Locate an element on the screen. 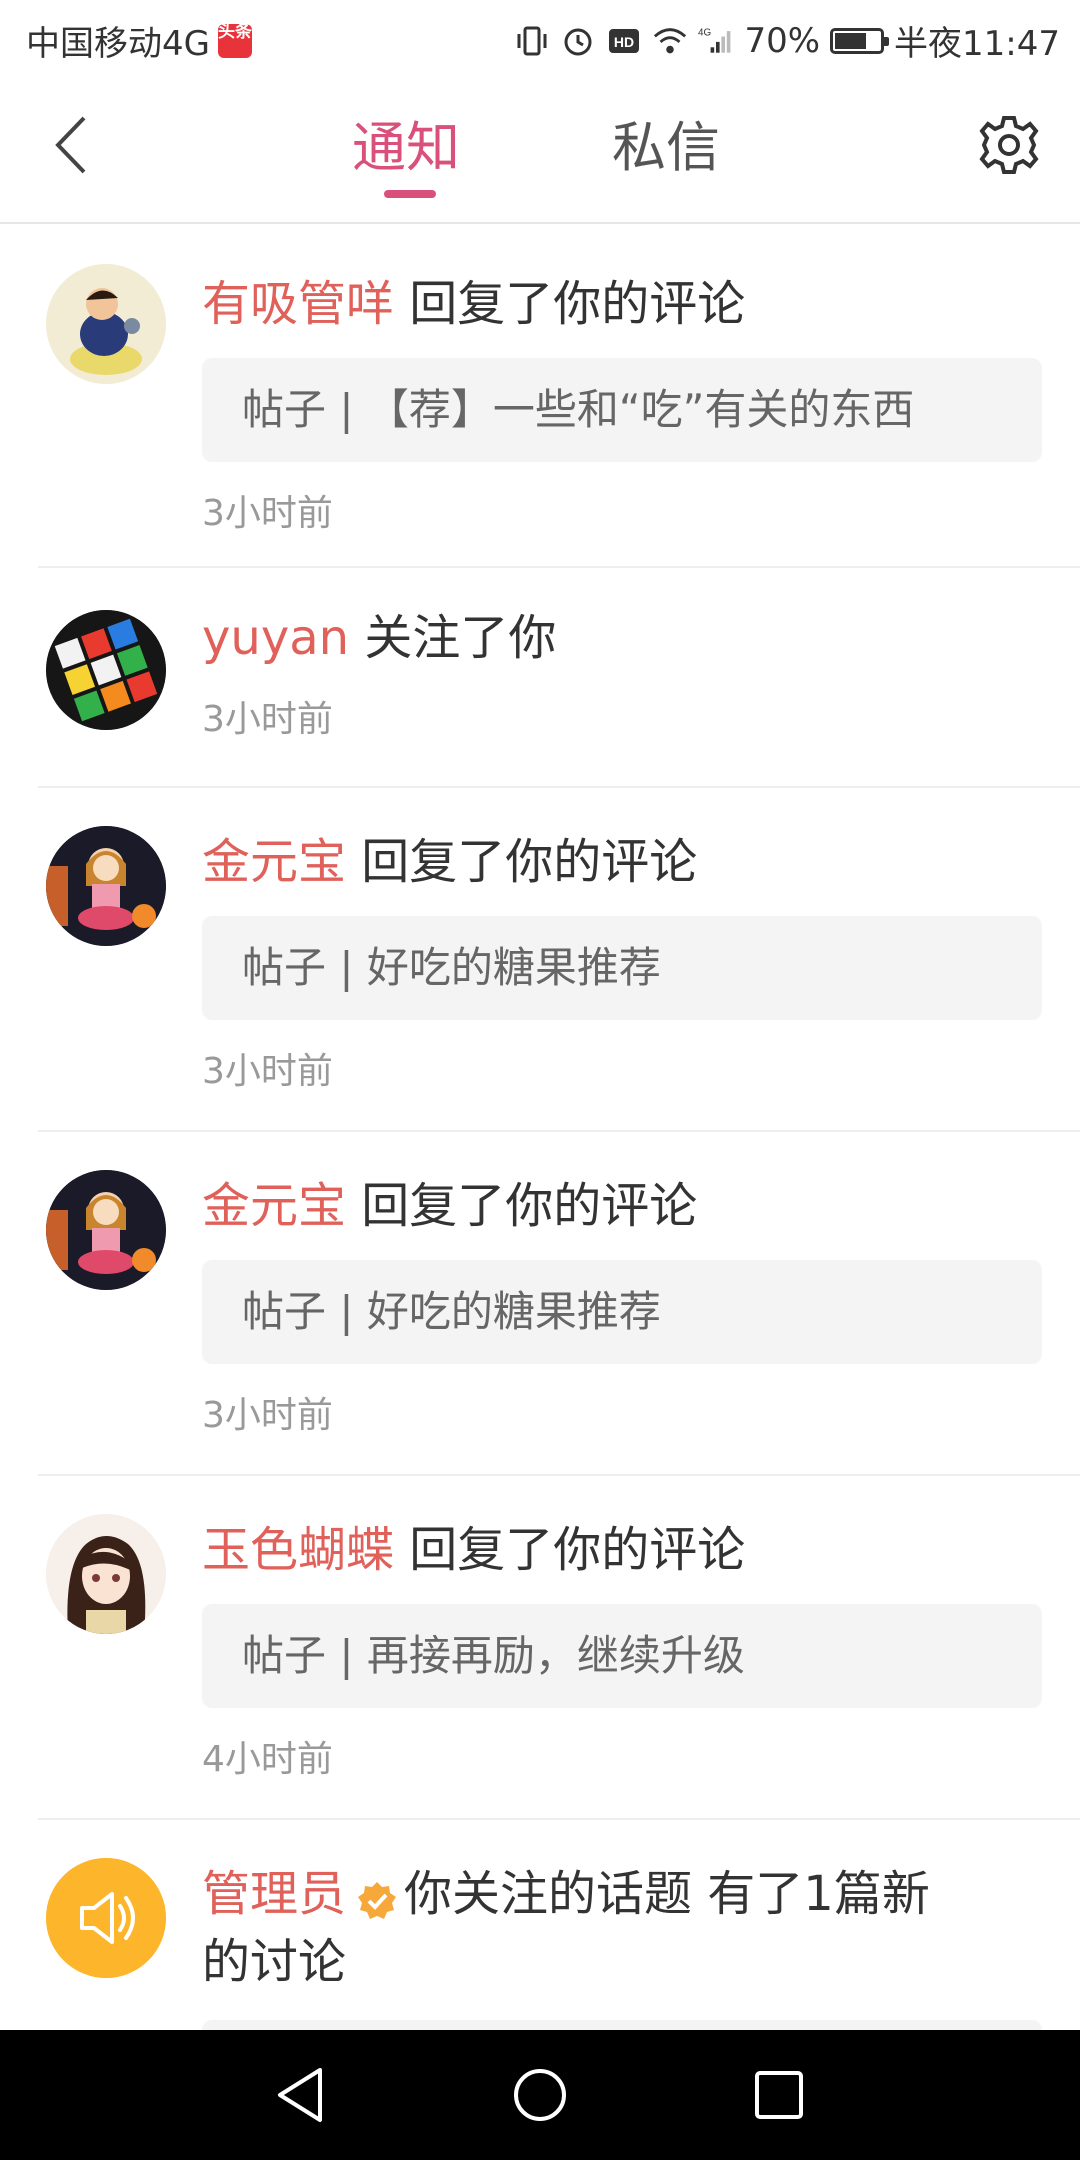 The width and height of the screenshot is (1080, 2160). hd-icon: HD is located at coordinates (624, 41).